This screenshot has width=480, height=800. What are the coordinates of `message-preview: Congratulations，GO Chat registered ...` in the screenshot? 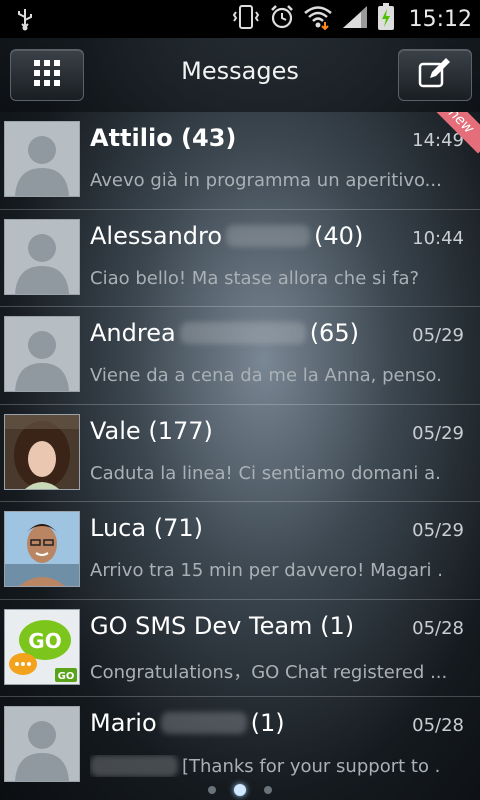 It's located at (269, 672).